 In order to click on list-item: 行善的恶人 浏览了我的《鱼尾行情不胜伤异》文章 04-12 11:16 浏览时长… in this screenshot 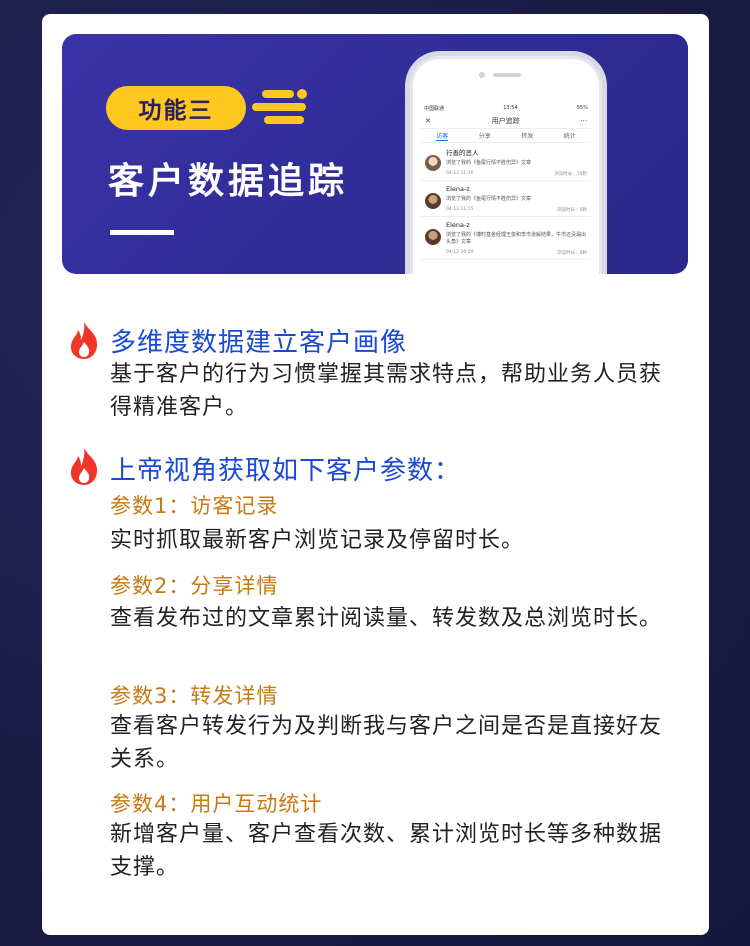, I will do `click(506, 162)`.